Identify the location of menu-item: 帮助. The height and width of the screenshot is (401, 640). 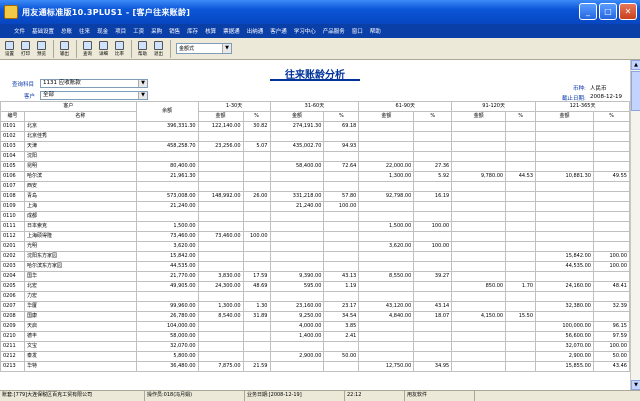
(375, 31).